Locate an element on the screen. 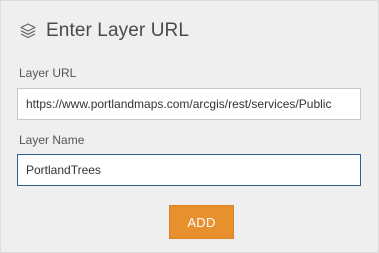  layer-name-label: Layer Name is located at coordinates (52, 140).